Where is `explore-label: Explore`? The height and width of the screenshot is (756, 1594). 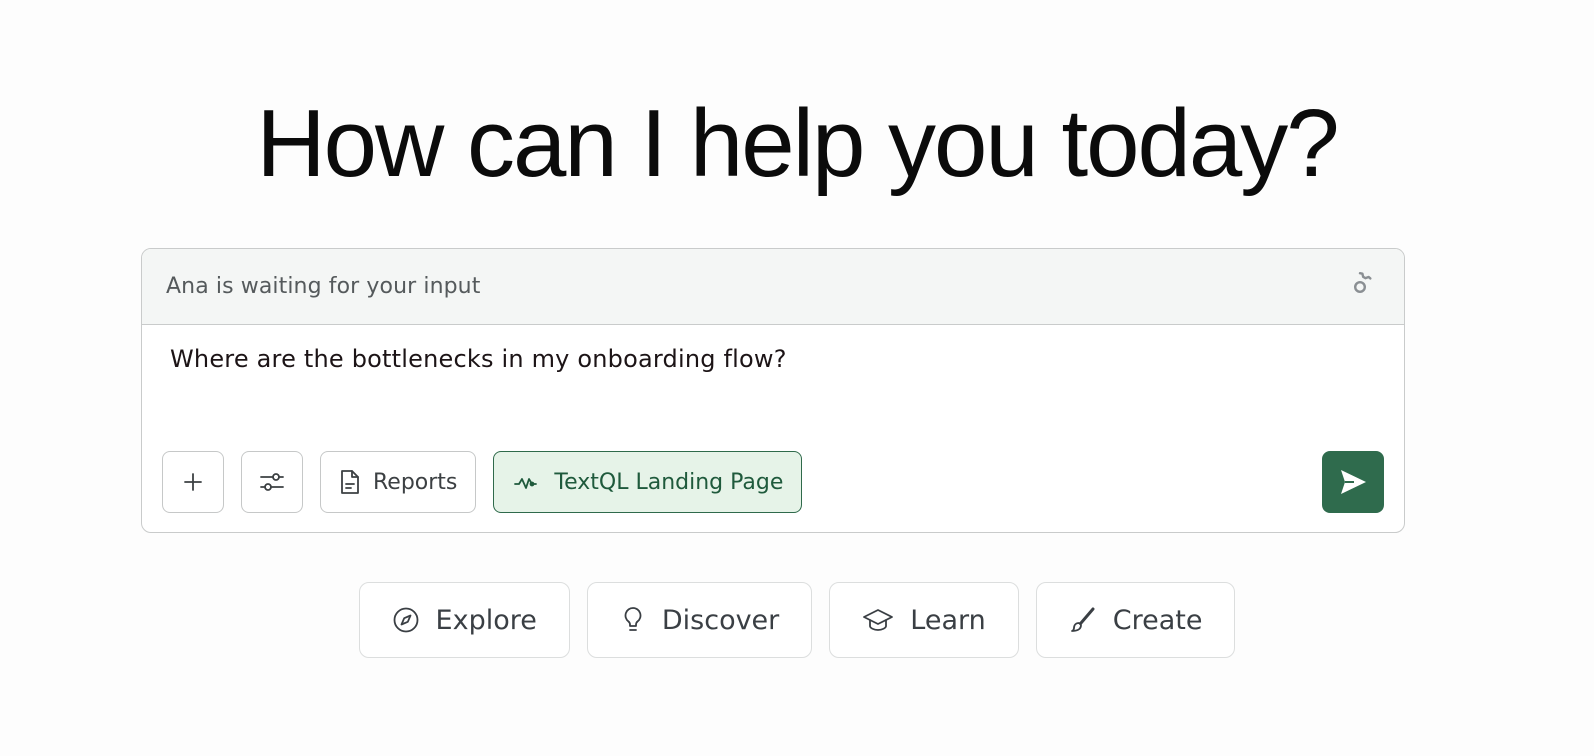
explore-label: Explore is located at coordinates (486, 620).